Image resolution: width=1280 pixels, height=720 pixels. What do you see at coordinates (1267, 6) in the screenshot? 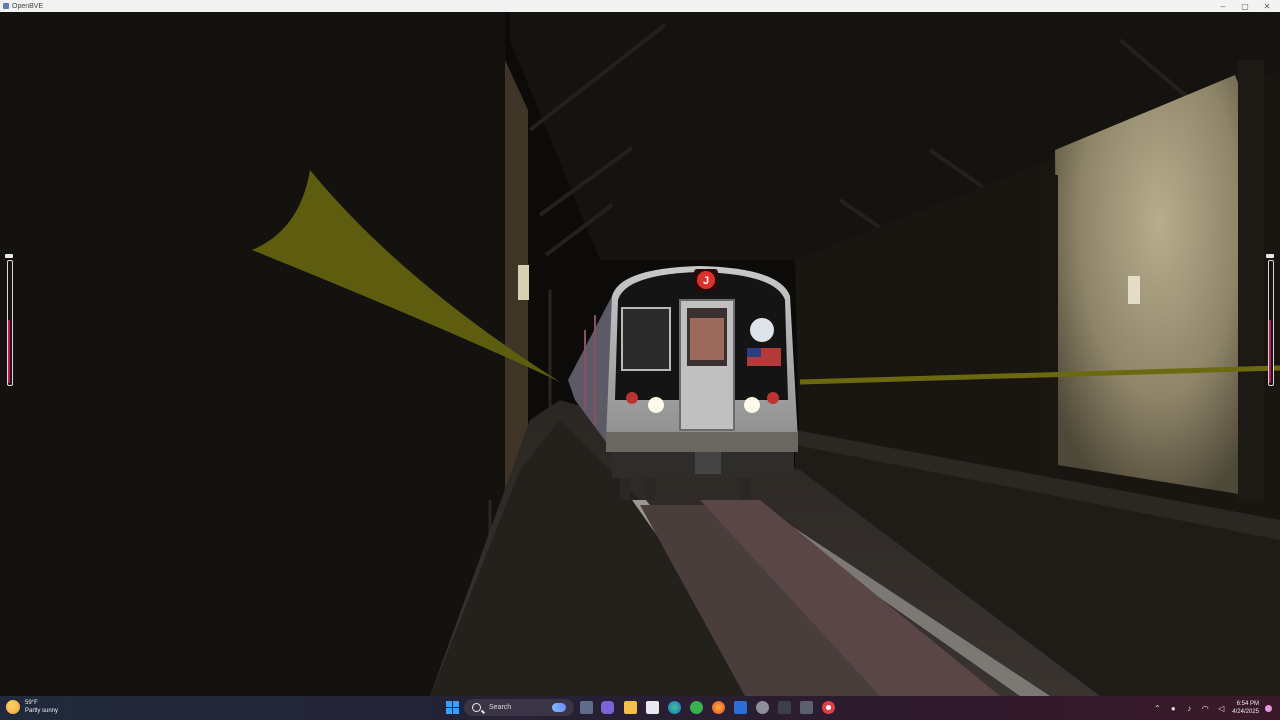
I see `close-button: ✕` at bounding box center [1267, 6].